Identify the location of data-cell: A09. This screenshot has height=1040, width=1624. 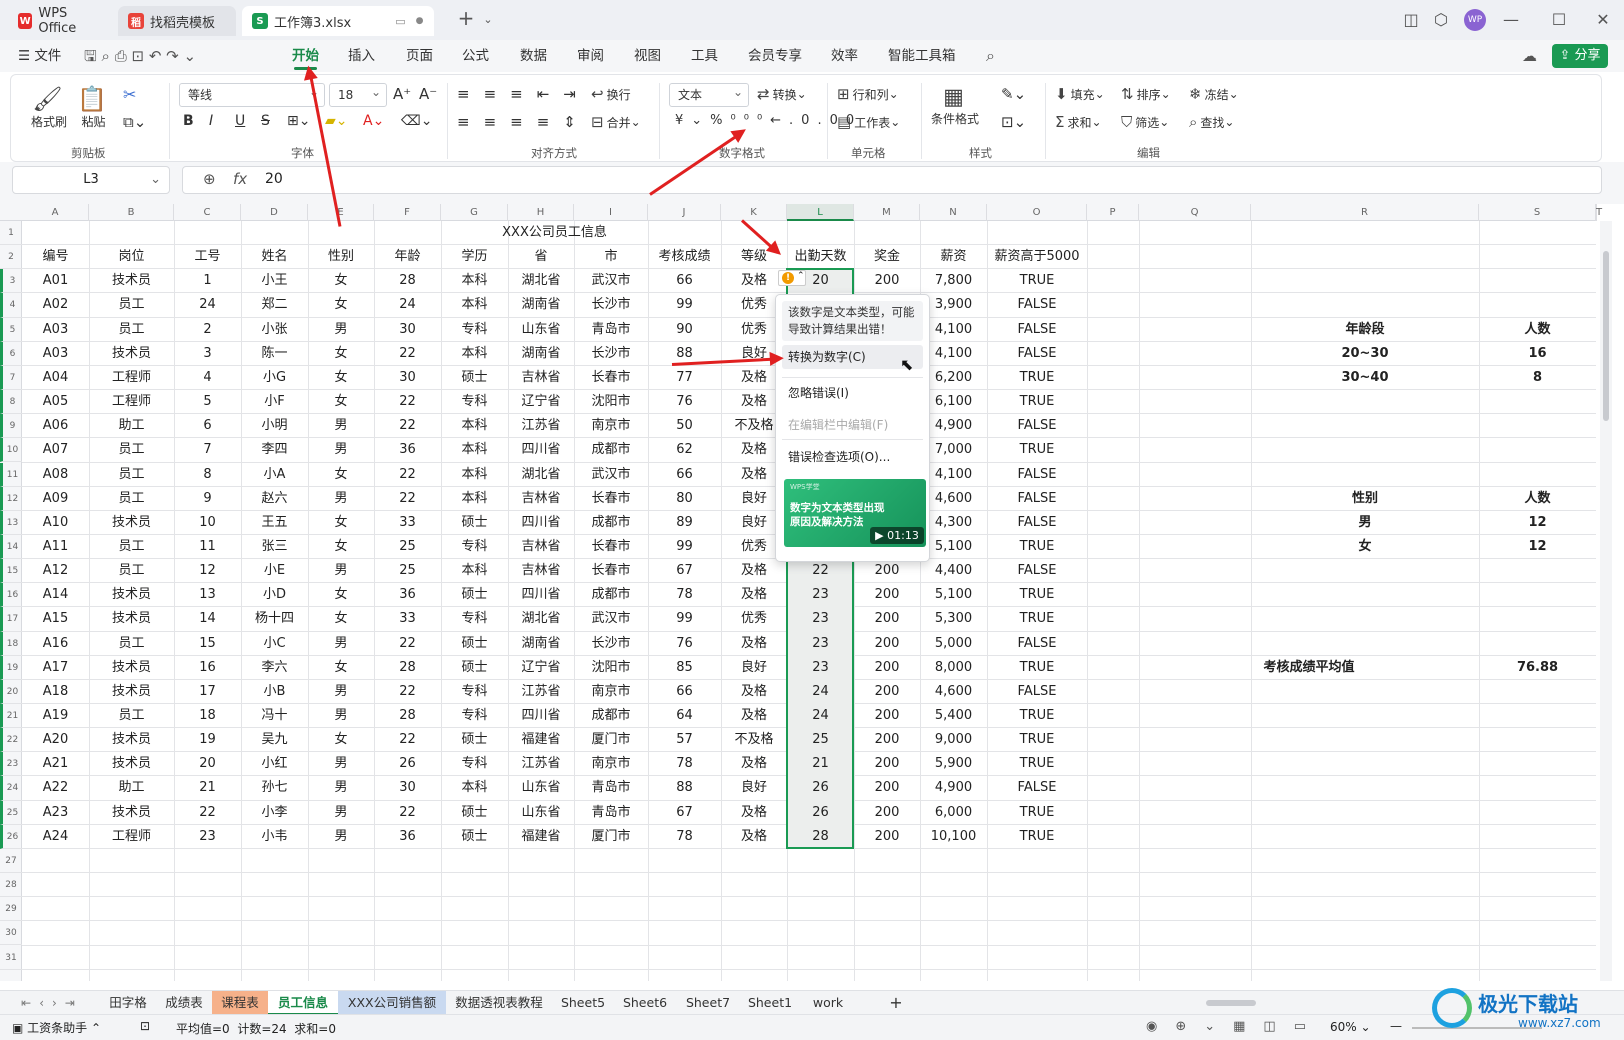
(55, 499).